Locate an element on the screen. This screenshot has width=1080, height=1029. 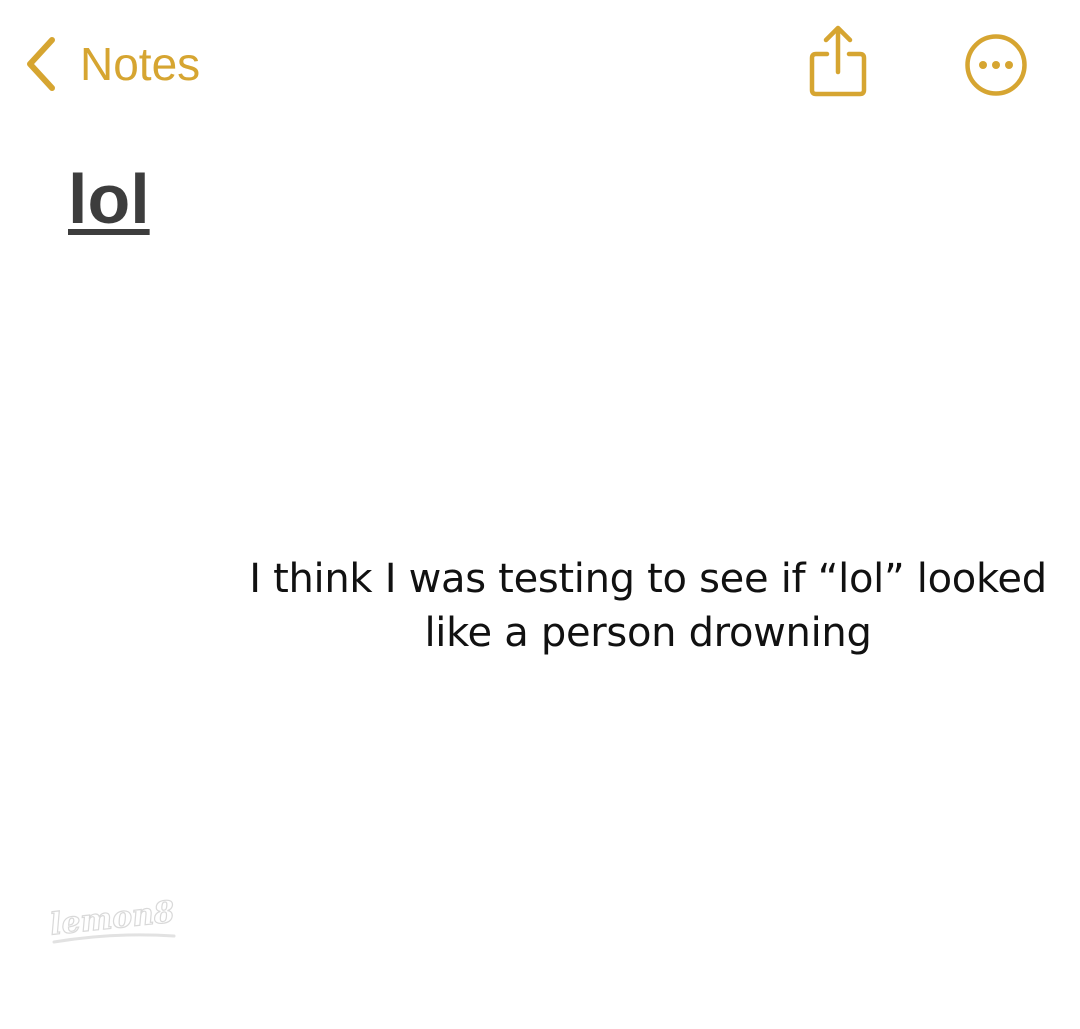
back-button-label: Notes is located at coordinates (140, 64).